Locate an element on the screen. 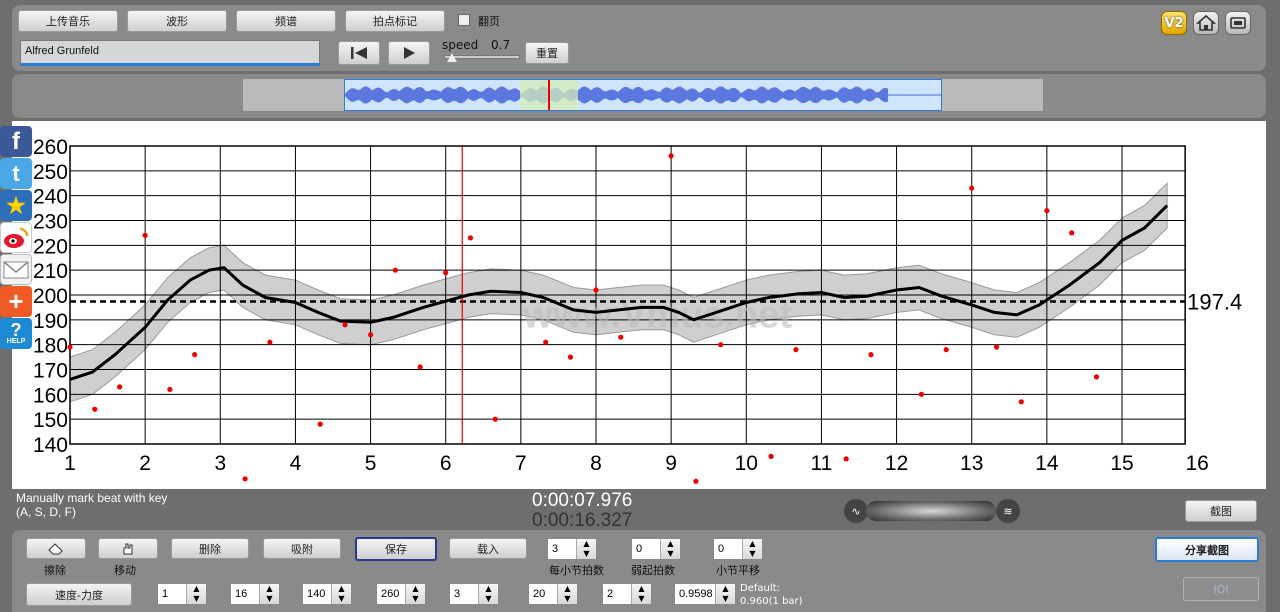 This screenshot has height=612, width=1280. y-tick-label: 200 is located at coordinates (50, 296).